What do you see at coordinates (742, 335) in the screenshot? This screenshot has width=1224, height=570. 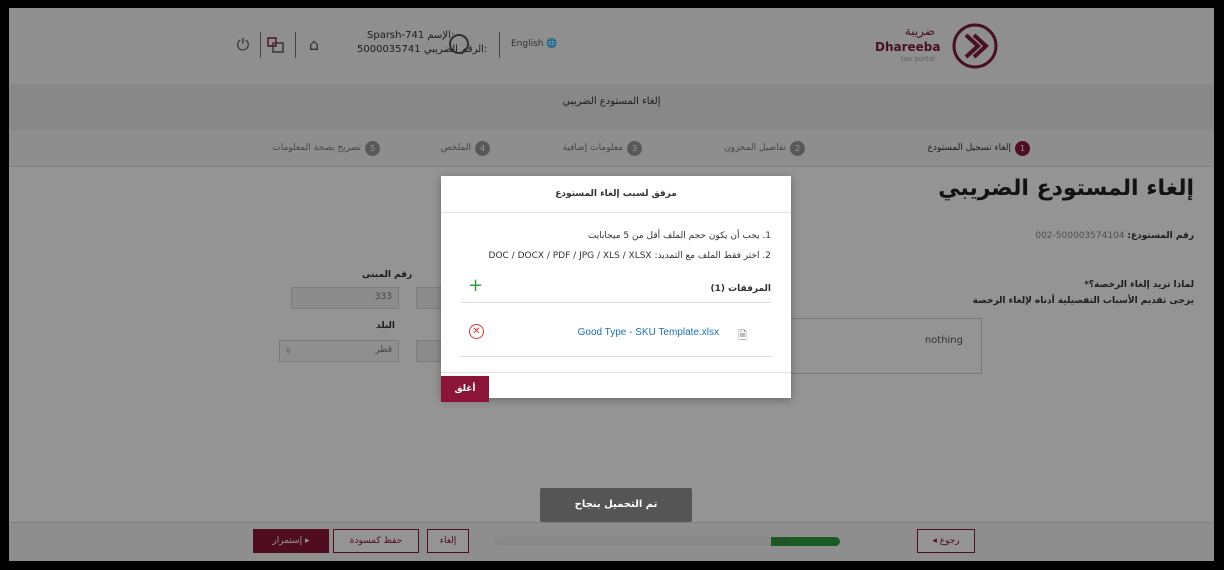 I see `file-icon: 🗎` at bounding box center [742, 335].